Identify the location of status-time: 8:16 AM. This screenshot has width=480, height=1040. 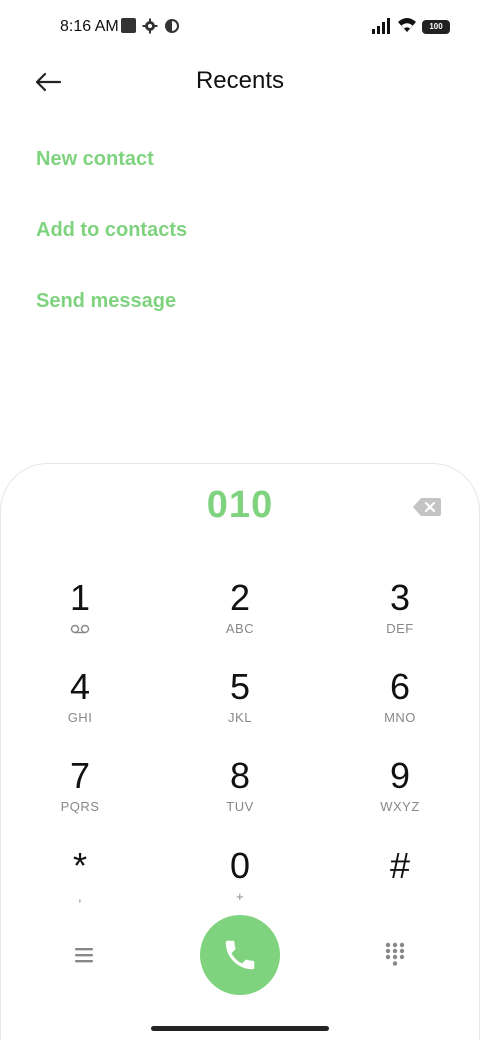
(89, 26).